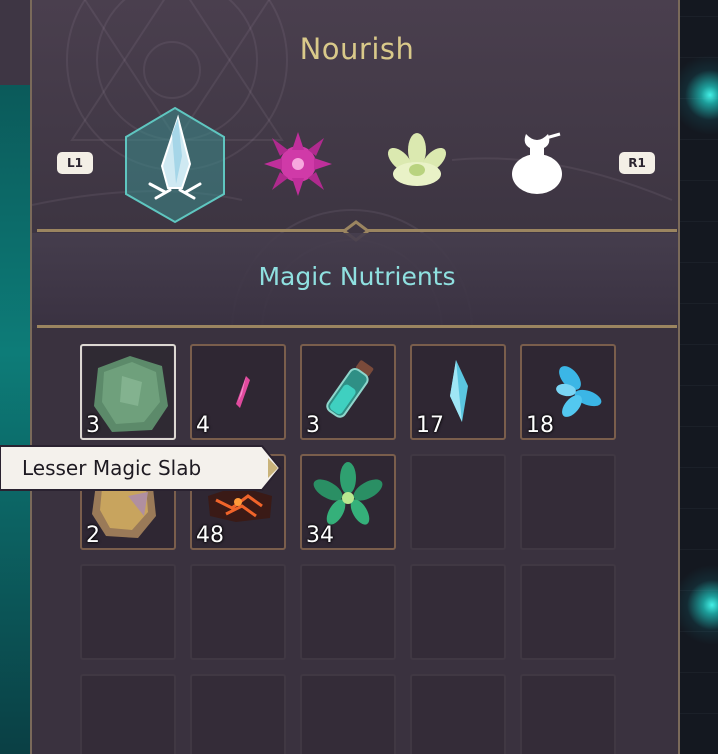 Image resolution: width=718 pixels, height=754 pixels. Describe the element at coordinates (458, 392) in the screenshot. I see `inventory-slot: 17` at that location.